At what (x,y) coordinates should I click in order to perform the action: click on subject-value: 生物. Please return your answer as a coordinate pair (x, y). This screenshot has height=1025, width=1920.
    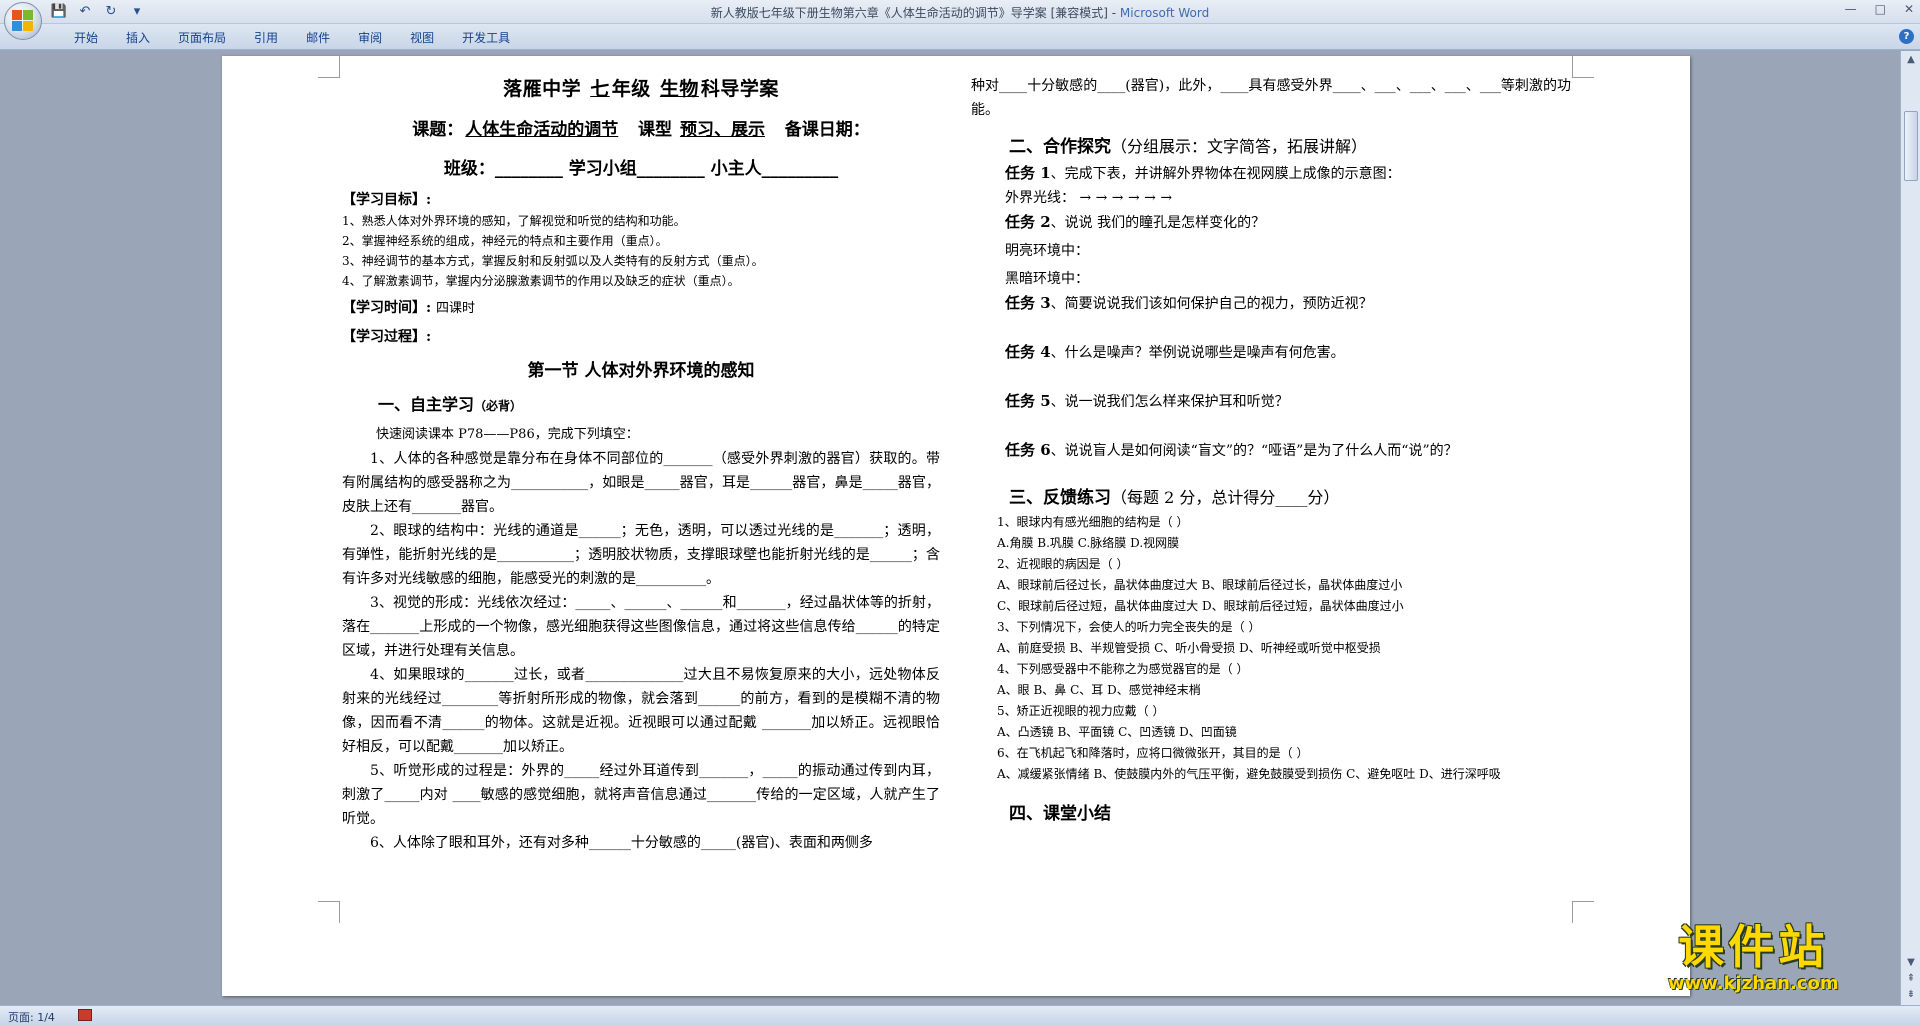
    Looking at the image, I should click on (679, 89).